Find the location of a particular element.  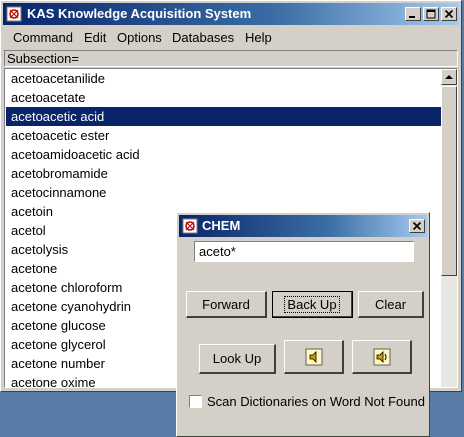

speak-alt-button is located at coordinates (382, 357).